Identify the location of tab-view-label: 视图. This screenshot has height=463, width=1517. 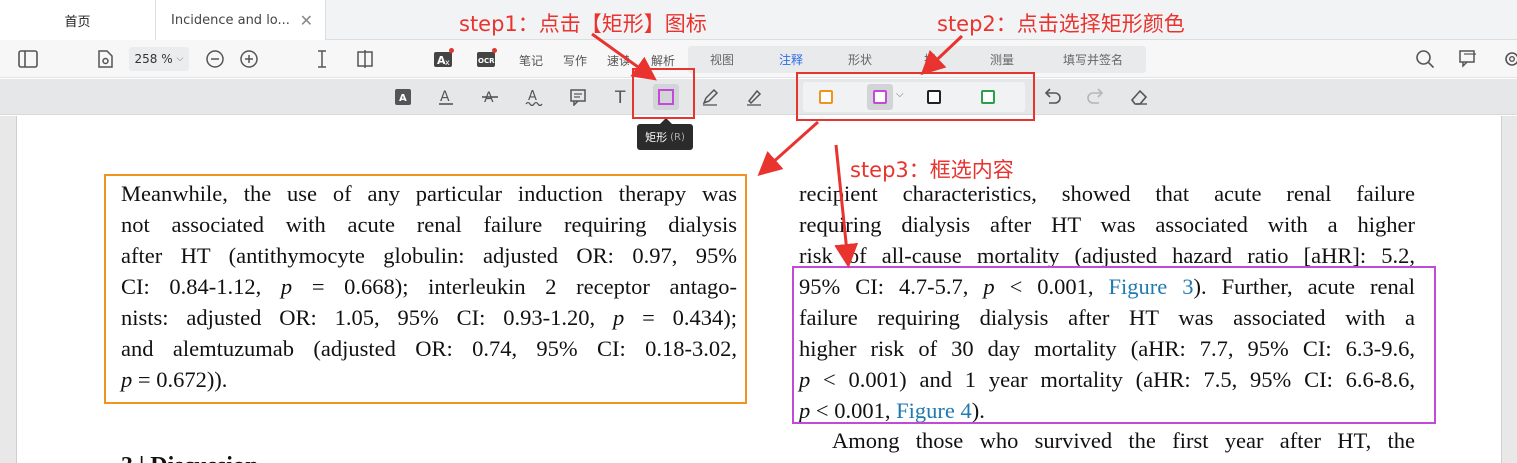
(721, 60).